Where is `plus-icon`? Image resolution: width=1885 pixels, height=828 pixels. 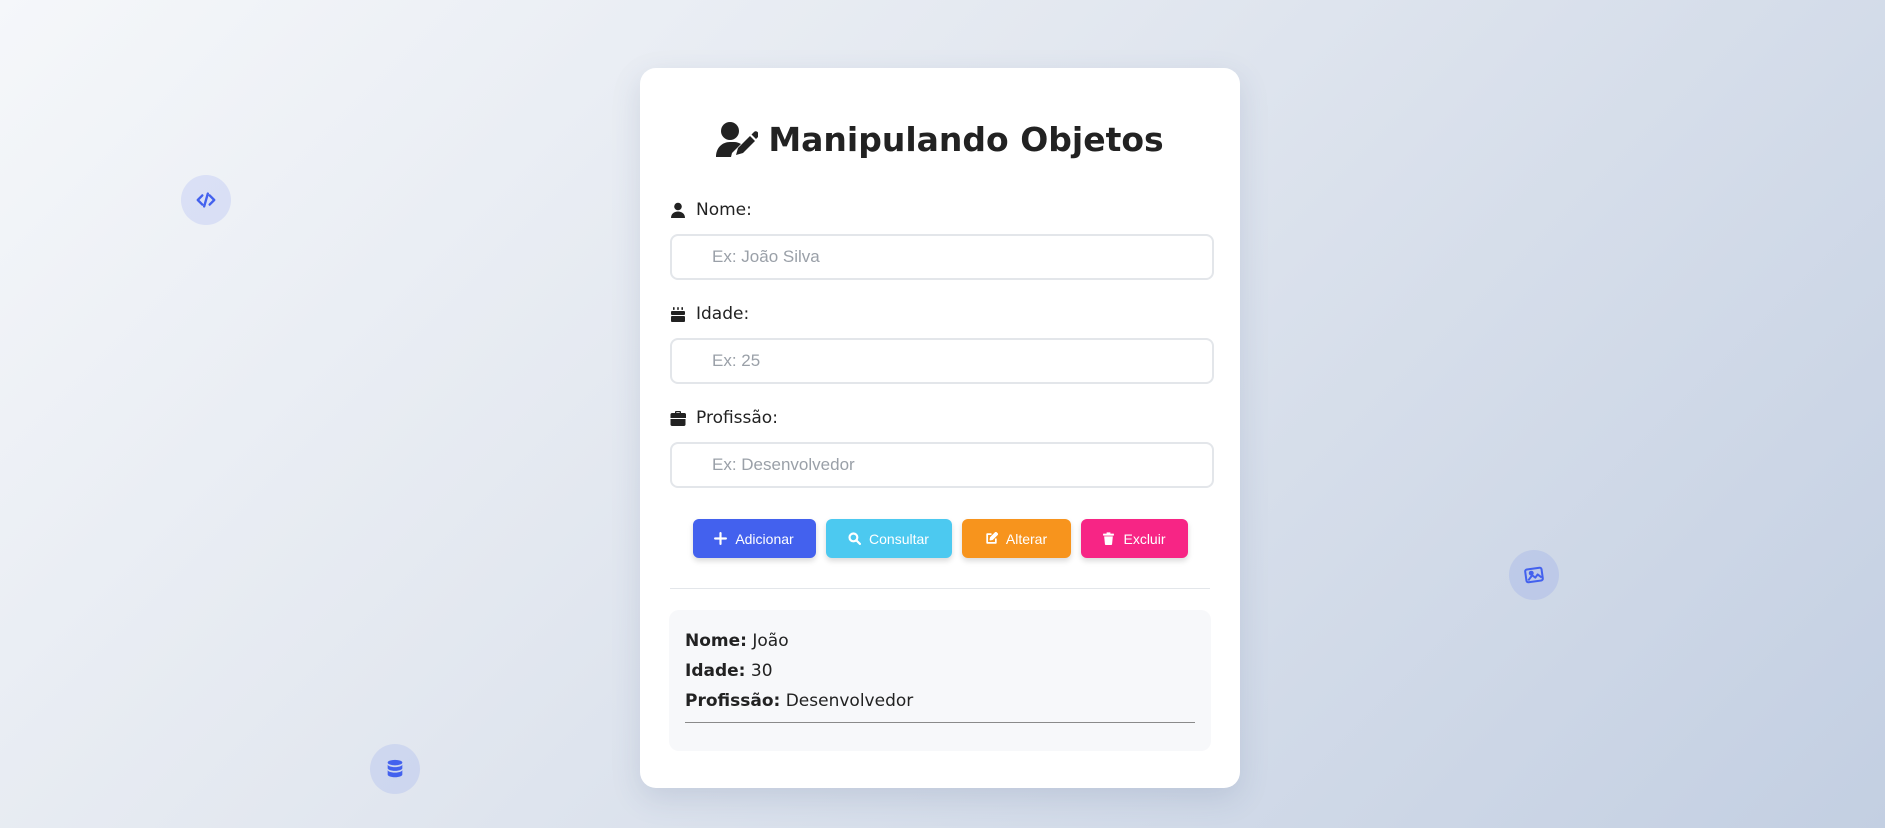 plus-icon is located at coordinates (721, 538).